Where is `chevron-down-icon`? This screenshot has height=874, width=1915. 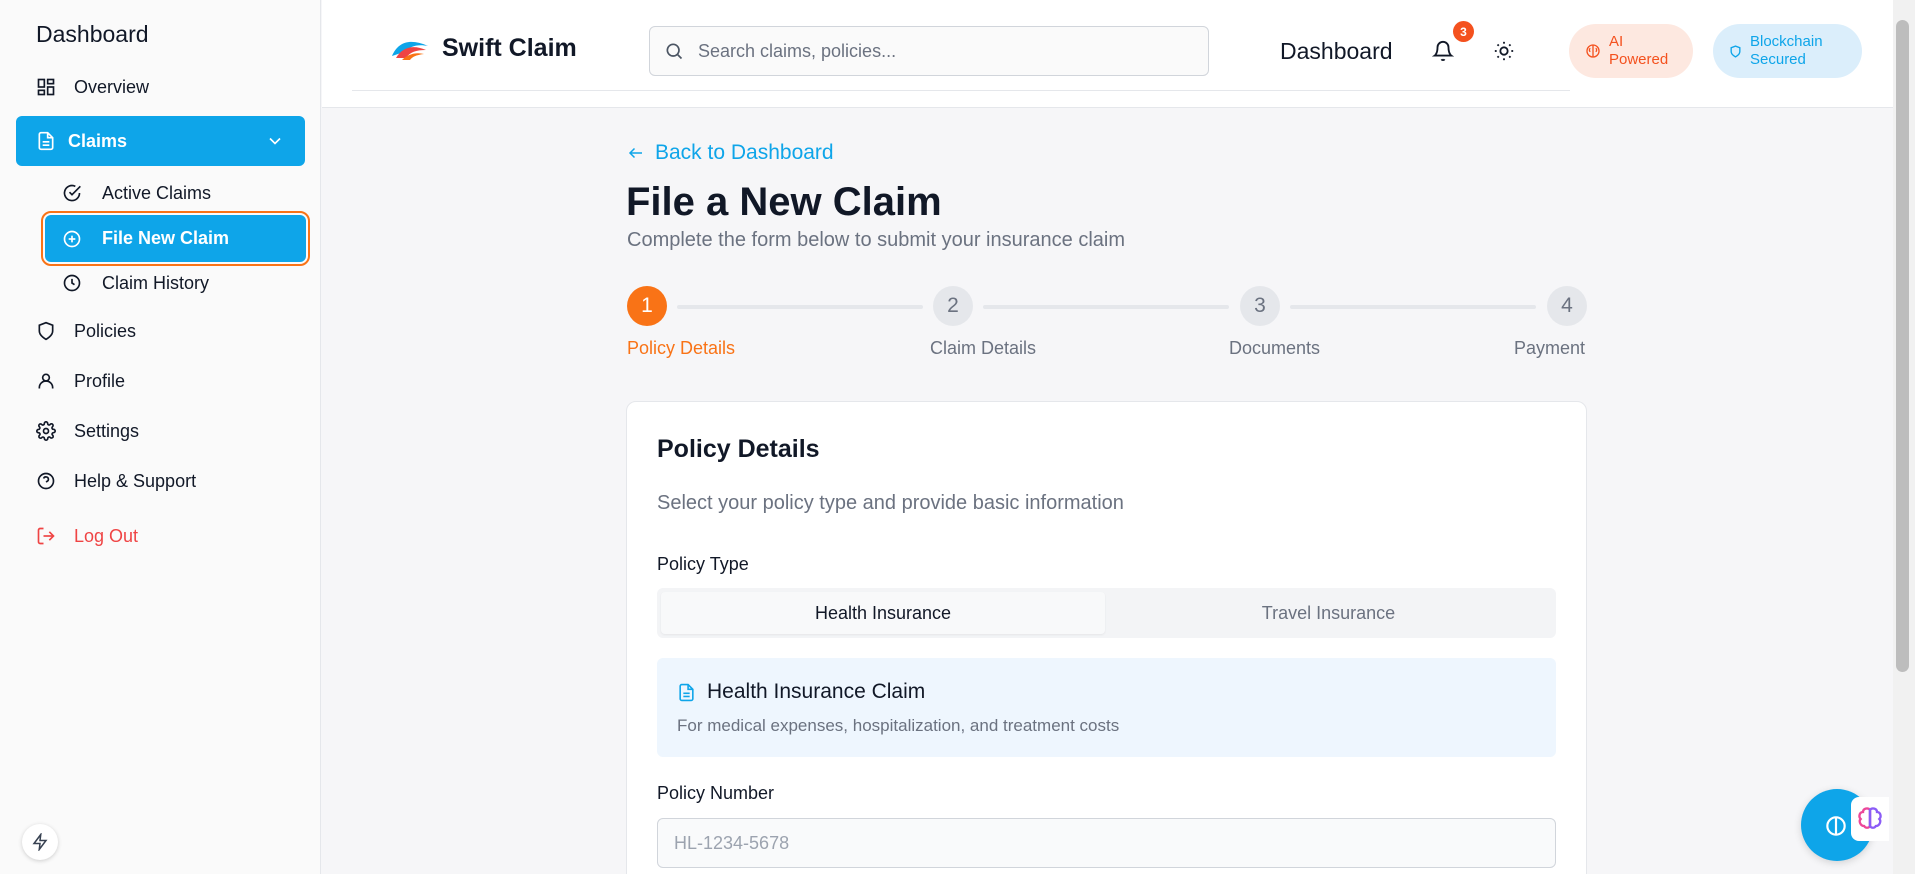 chevron-down-icon is located at coordinates (275, 141).